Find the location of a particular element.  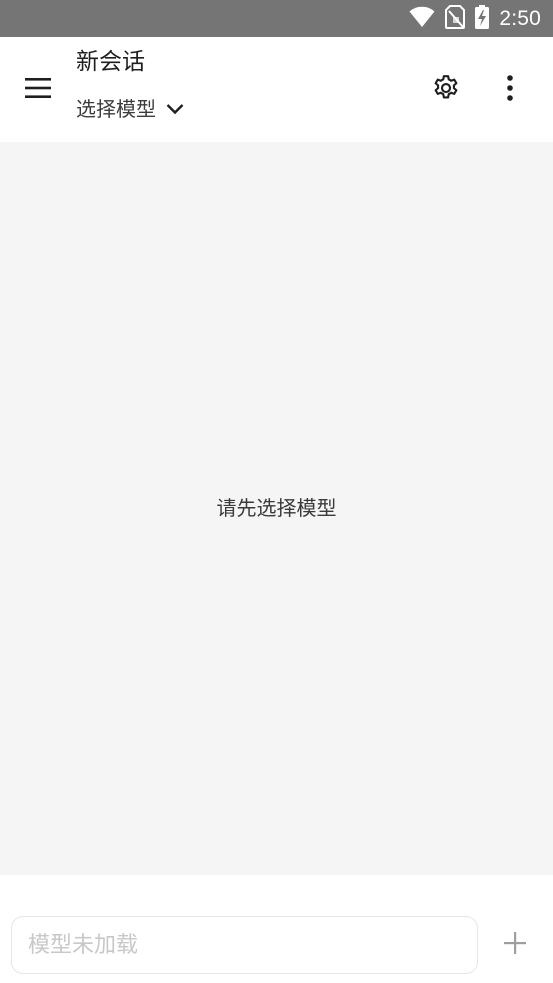

plus-icon is located at coordinates (515, 945).